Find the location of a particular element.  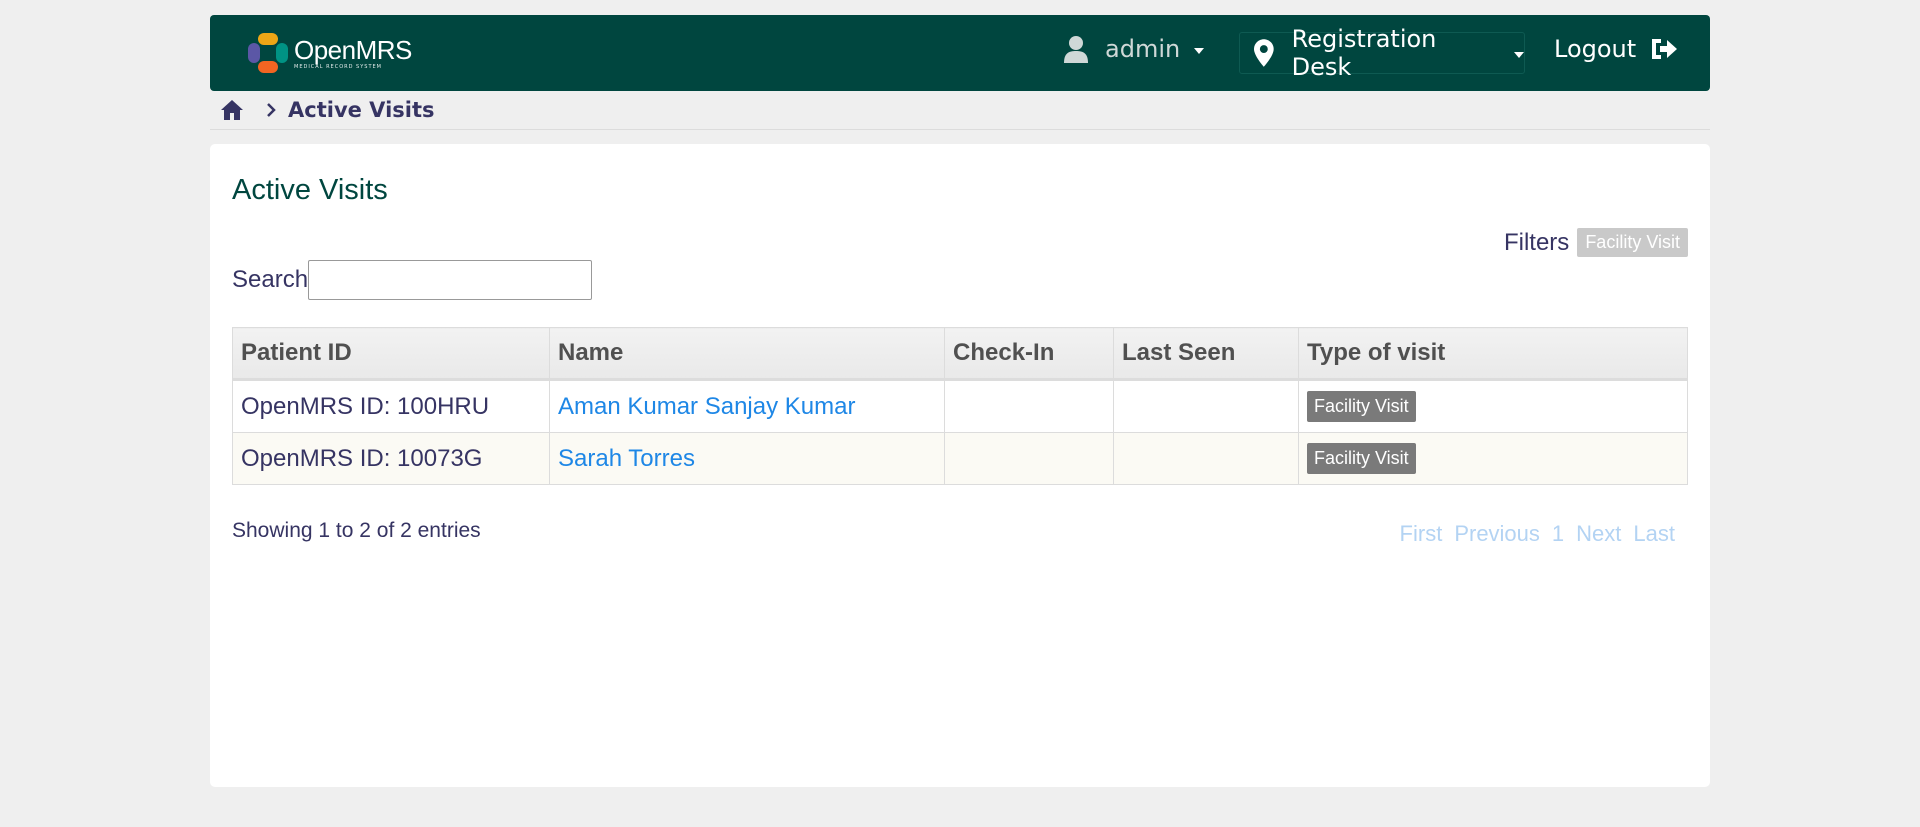

pager-previous: Previous is located at coordinates (1497, 534).